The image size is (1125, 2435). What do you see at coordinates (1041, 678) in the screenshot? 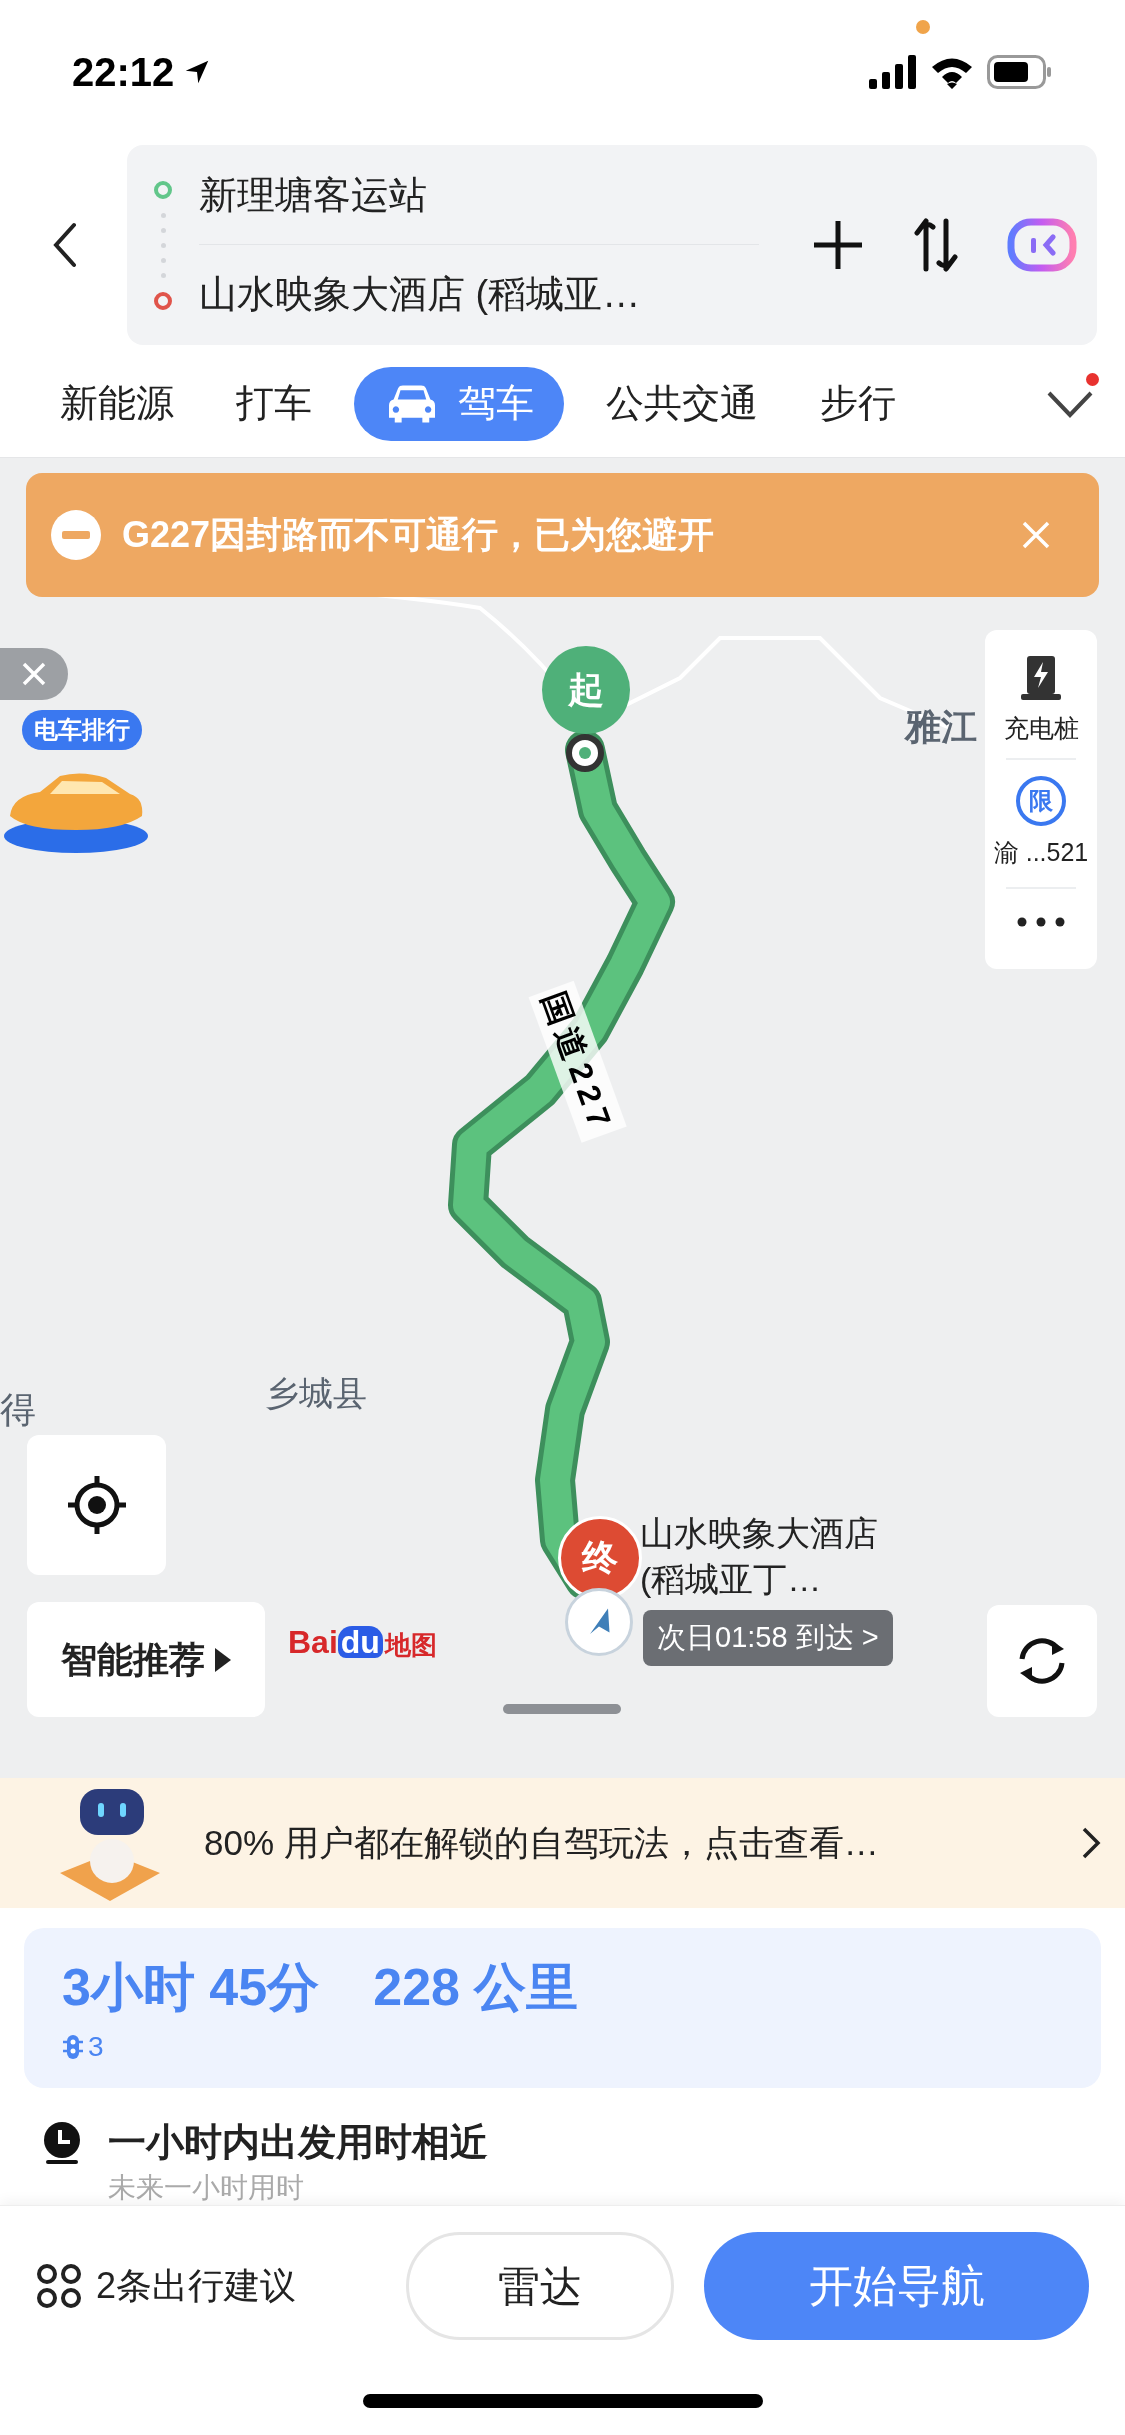
I see `charging-station-icon` at bounding box center [1041, 678].